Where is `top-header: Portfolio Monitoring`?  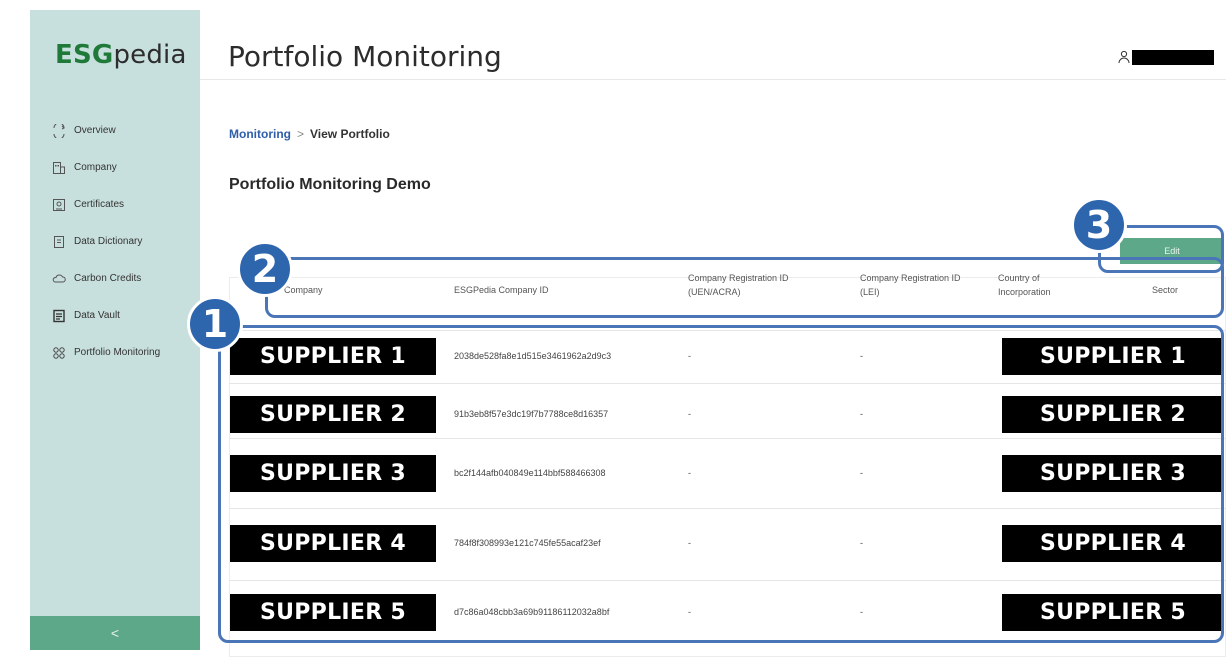 top-header: Portfolio Monitoring is located at coordinates (713, 45).